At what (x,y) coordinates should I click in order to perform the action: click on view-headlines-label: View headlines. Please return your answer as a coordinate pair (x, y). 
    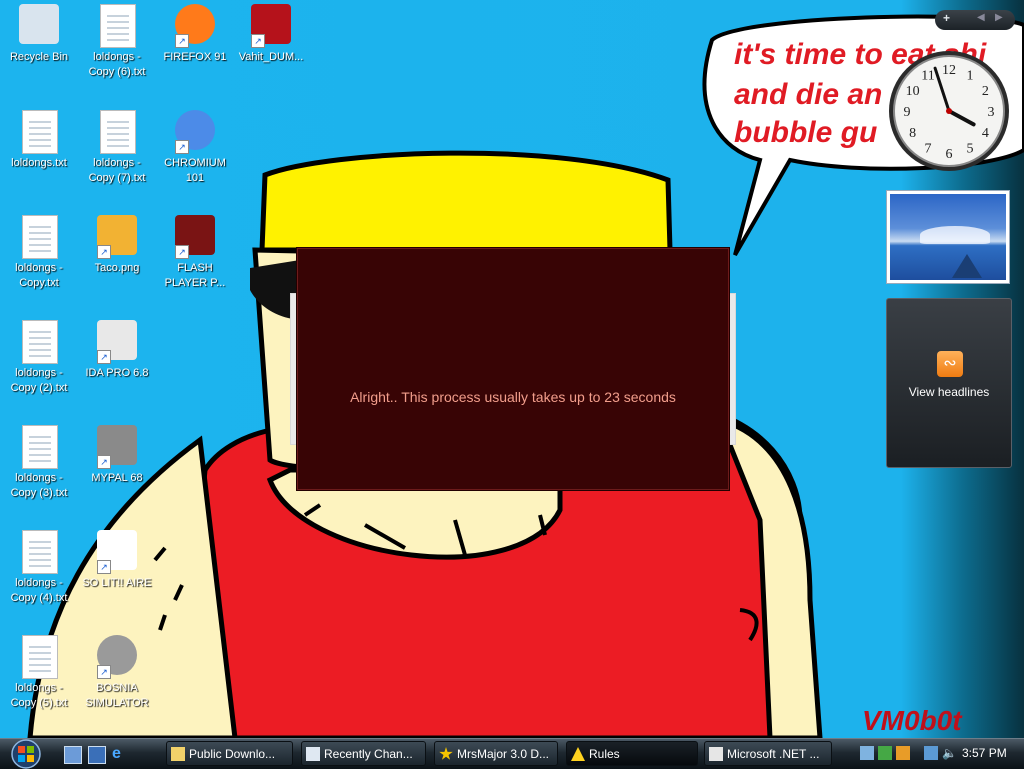
    Looking at the image, I should click on (949, 392).